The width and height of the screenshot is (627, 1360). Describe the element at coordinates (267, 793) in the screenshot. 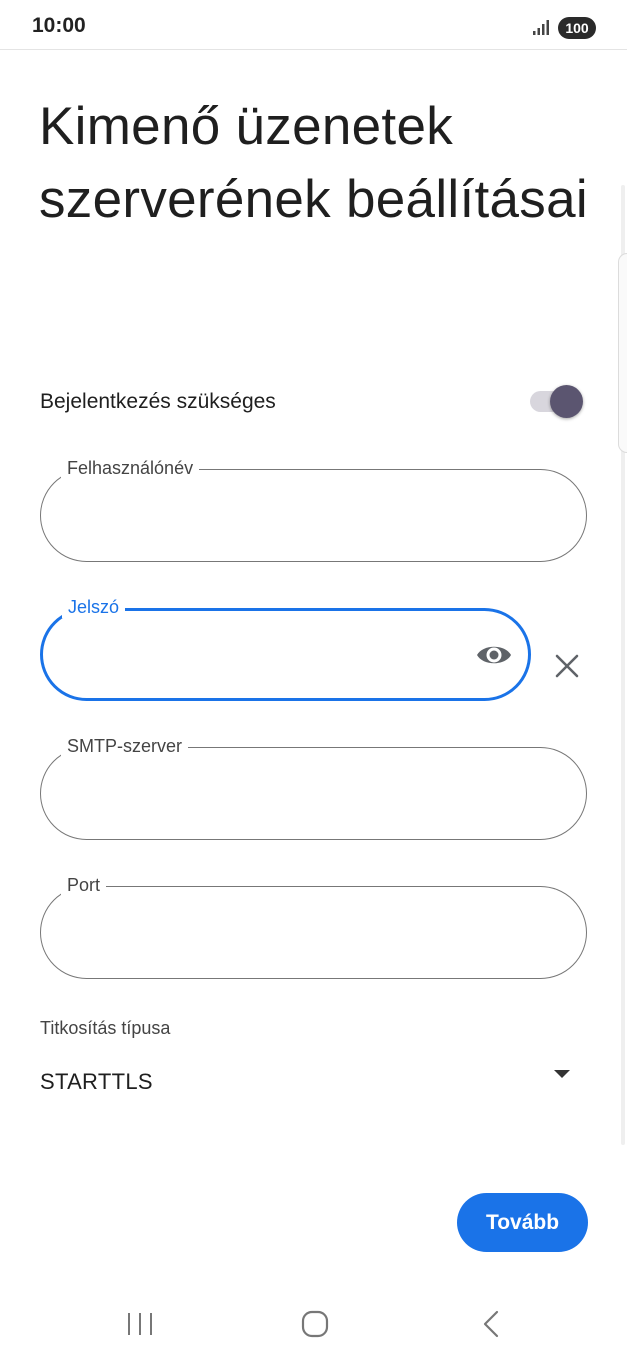

I see `smtp-server-input` at that location.